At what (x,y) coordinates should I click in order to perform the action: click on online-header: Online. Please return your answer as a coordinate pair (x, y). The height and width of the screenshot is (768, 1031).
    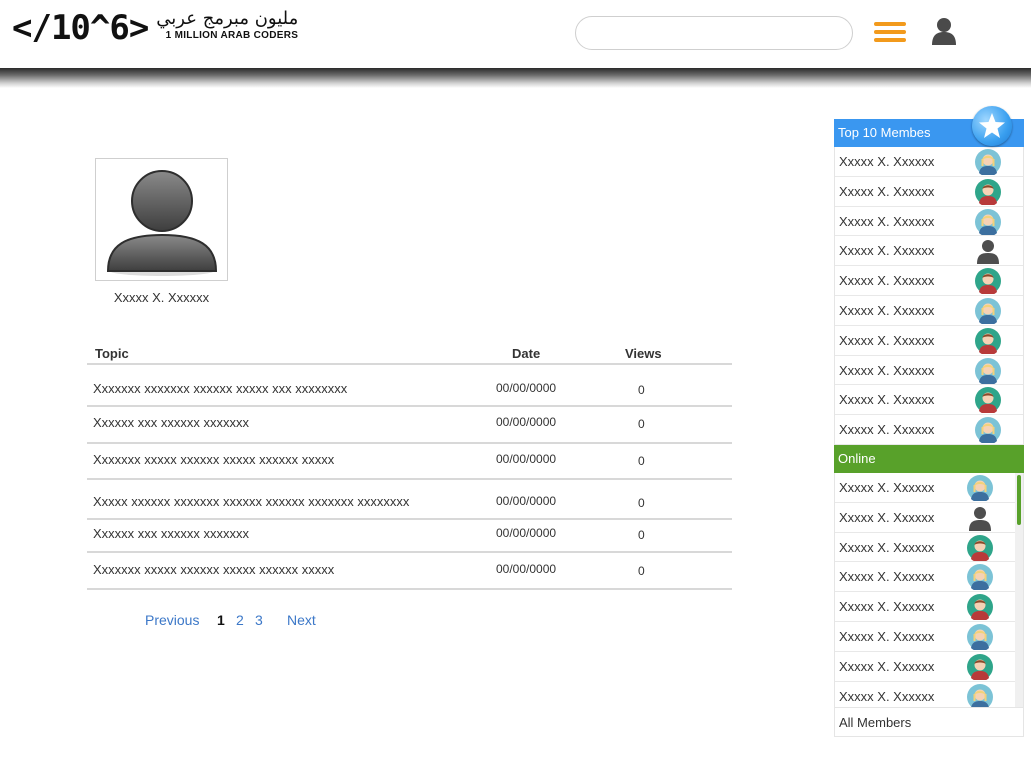
    Looking at the image, I should click on (929, 458).